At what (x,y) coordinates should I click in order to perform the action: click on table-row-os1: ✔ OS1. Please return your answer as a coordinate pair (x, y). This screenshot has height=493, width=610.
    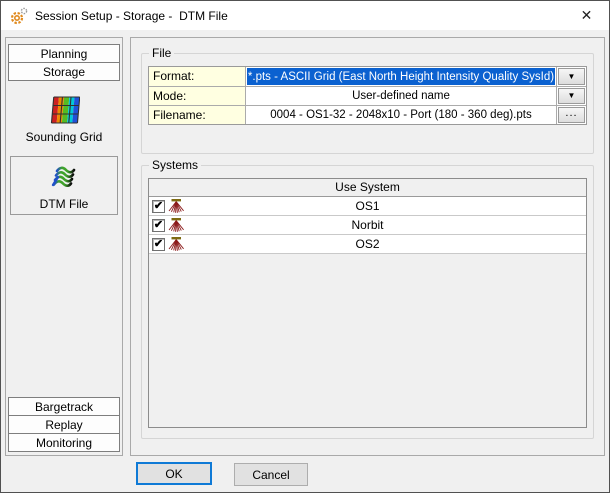
    Looking at the image, I should click on (367, 206).